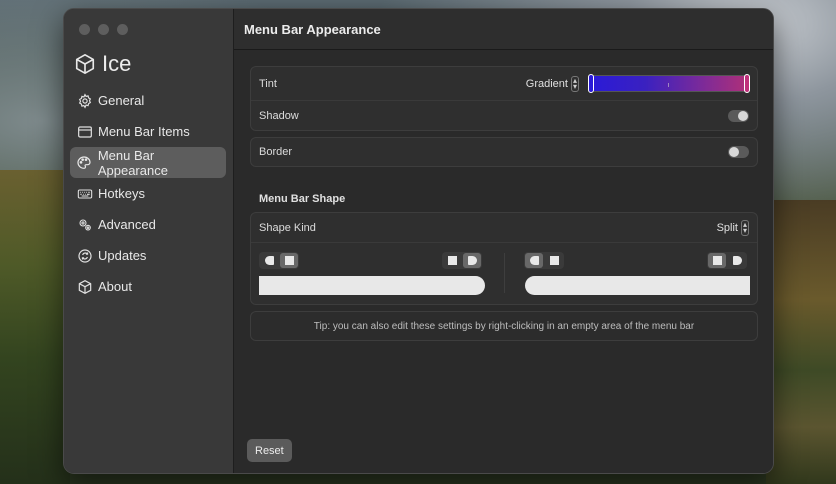 This screenshot has height=484, width=836. Describe the element at coordinates (504, 227) in the screenshot. I see `shape-kind-row: Shape Kind Split ▴ ▾` at that location.